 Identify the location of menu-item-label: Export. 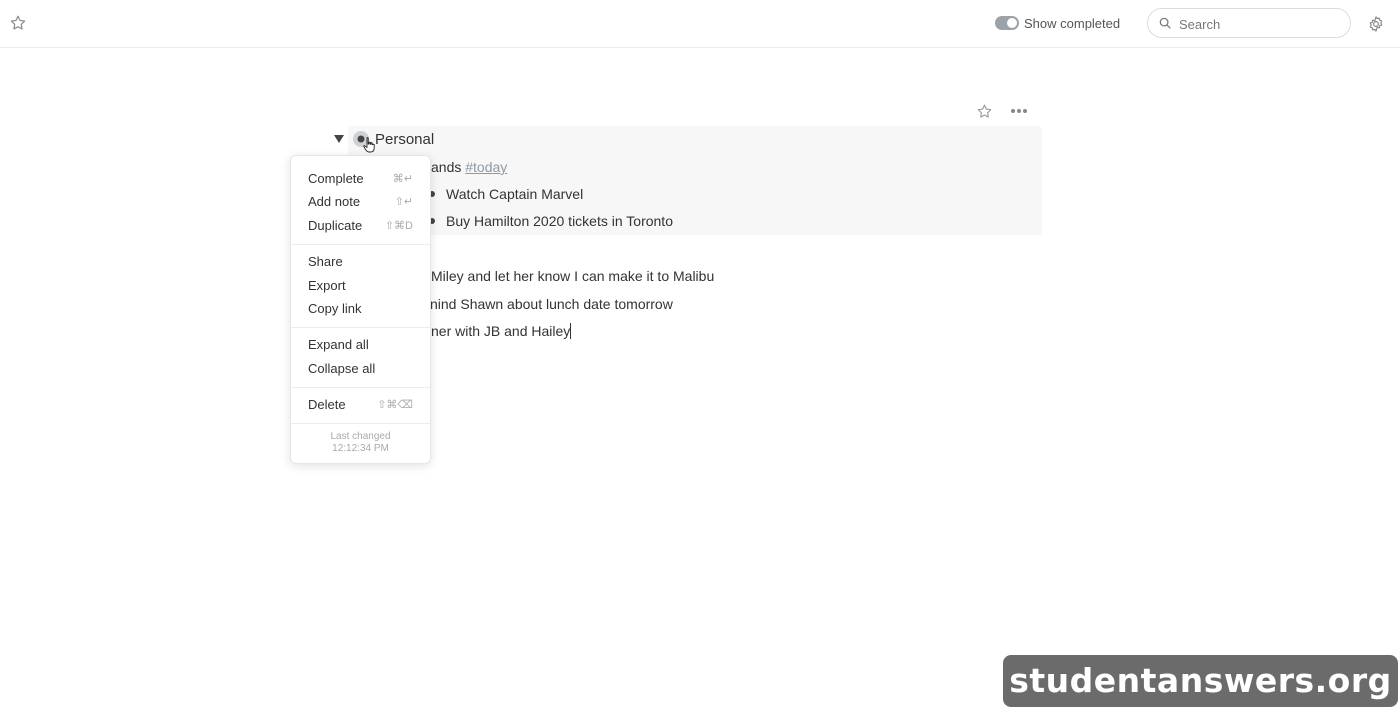
(327, 285).